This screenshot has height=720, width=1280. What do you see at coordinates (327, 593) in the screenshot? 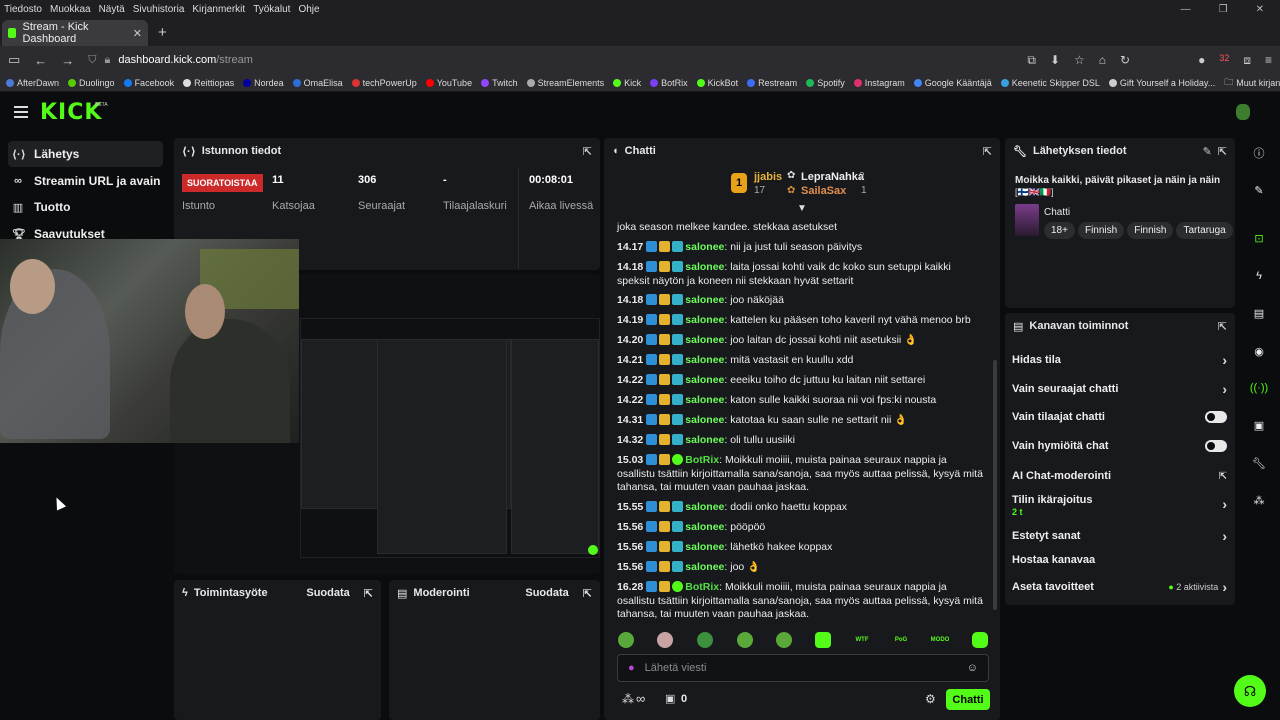
I see `activity-filter-button: Suodata` at bounding box center [327, 593].